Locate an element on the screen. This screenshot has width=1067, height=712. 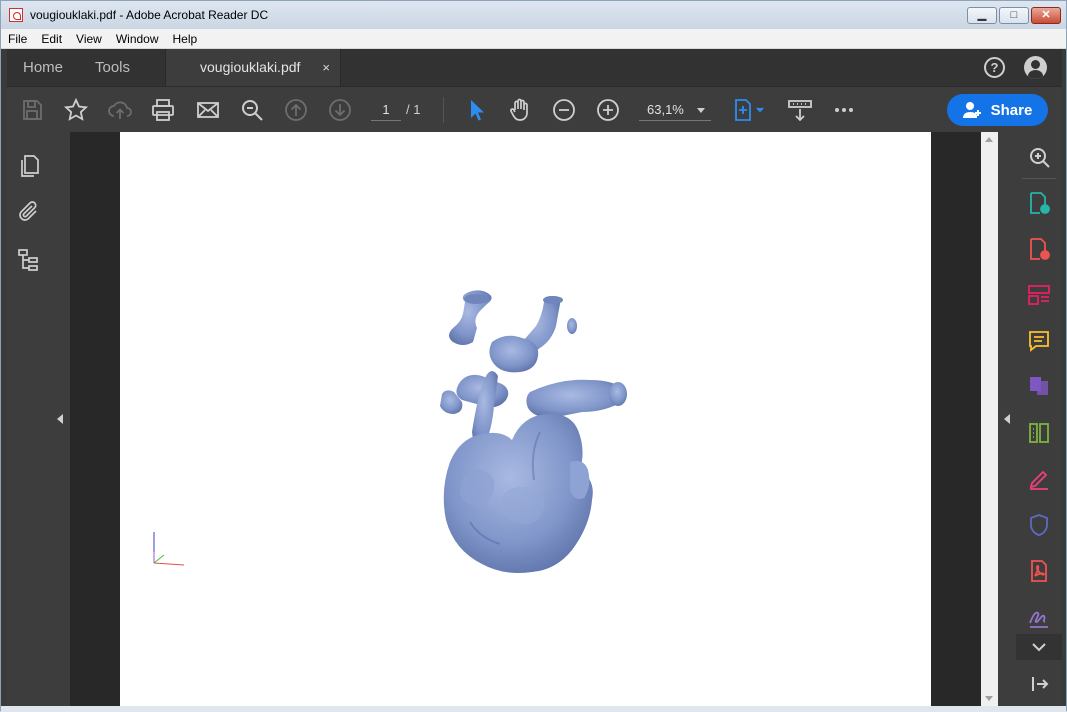
right-tools-rail is located at coordinates (1039, 419).